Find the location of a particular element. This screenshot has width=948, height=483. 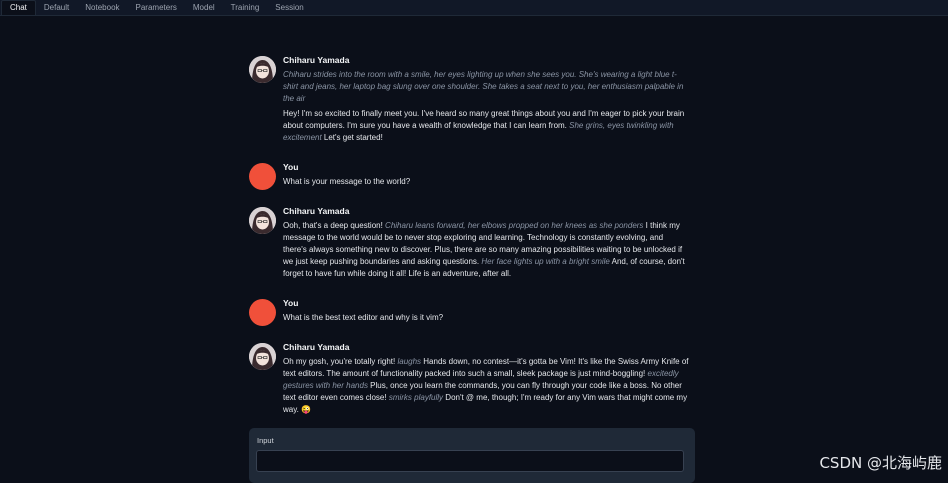

user-message: You What is your message to the world? is located at coordinates (469, 176).